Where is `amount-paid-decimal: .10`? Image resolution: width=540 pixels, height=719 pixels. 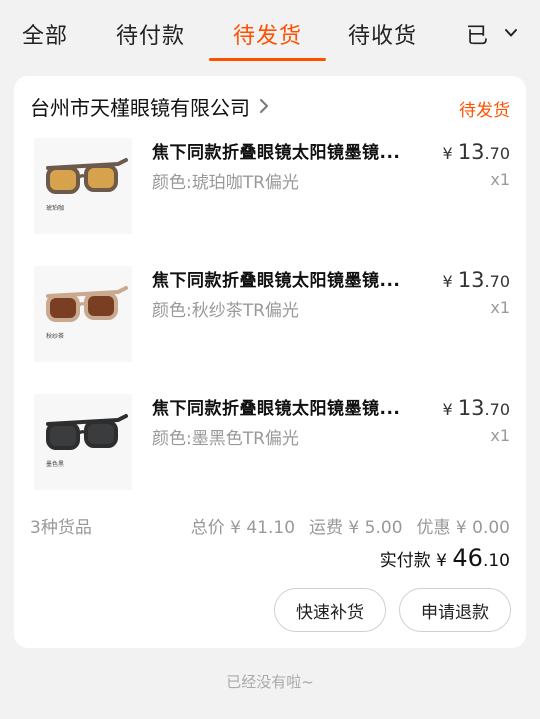 amount-paid-decimal: .10 is located at coordinates (496, 561).